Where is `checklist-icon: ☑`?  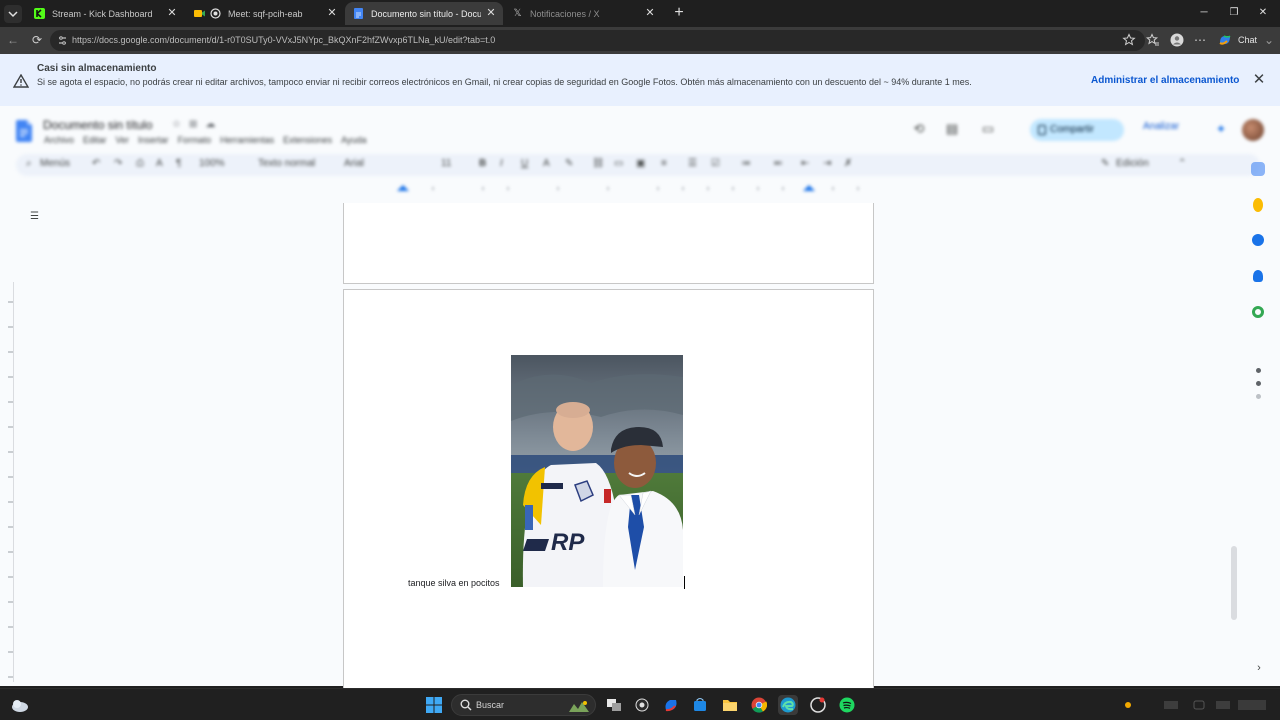
checklist-icon: ☑ is located at coordinates (715, 163).